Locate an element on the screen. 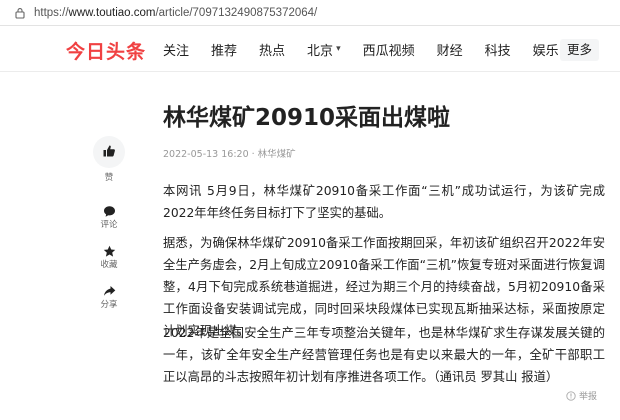 The width and height of the screenshot is (620, 420). nav-item-xigua-video: 西瓜视频 is located at coordinates (389, 49).